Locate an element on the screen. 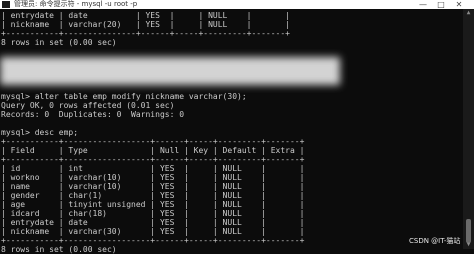 The height and width of the screenshot is (254, 474). terminal-line: | name | varchar(10) | YES | | NULL | | is located at coordinates (153, 186).